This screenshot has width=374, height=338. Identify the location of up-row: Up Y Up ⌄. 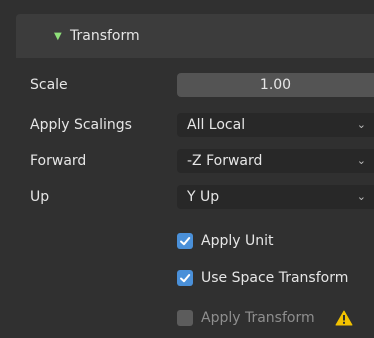
(187, 197).